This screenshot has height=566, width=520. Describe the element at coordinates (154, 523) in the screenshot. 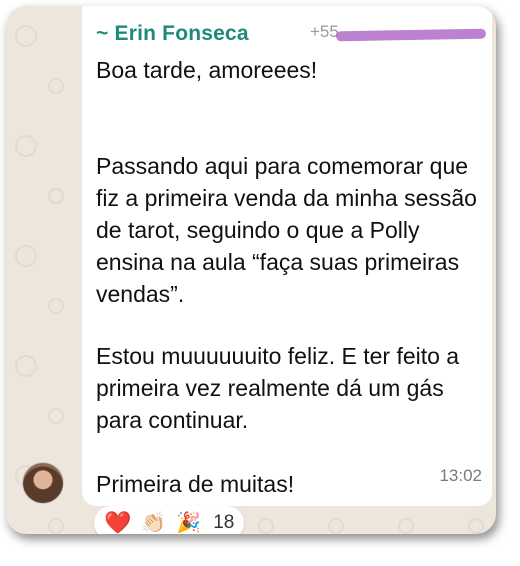

I see `clapping-hands-icon: 👏🏻` at that location.